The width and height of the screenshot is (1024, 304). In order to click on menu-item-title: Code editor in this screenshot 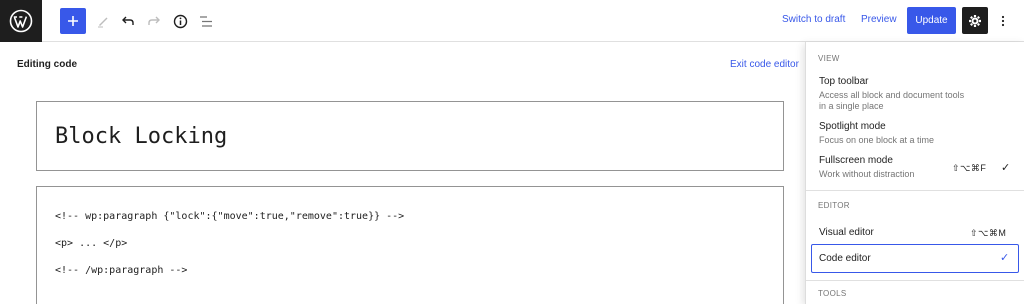, I will do `click(845, 258)`.